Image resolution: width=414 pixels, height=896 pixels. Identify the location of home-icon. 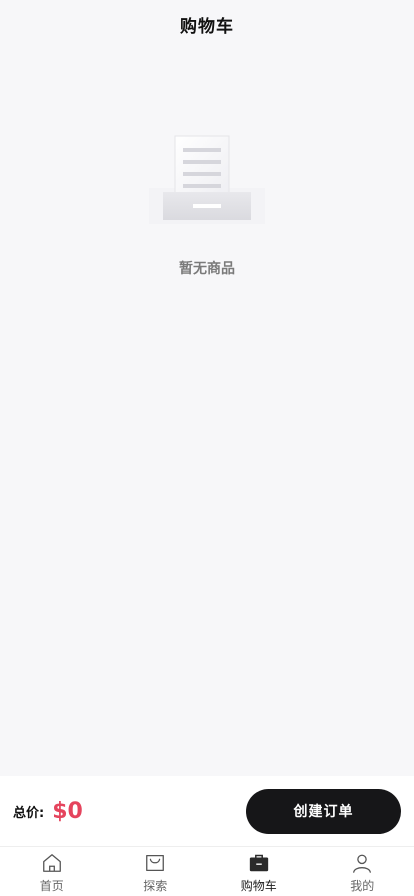
(51, 863).